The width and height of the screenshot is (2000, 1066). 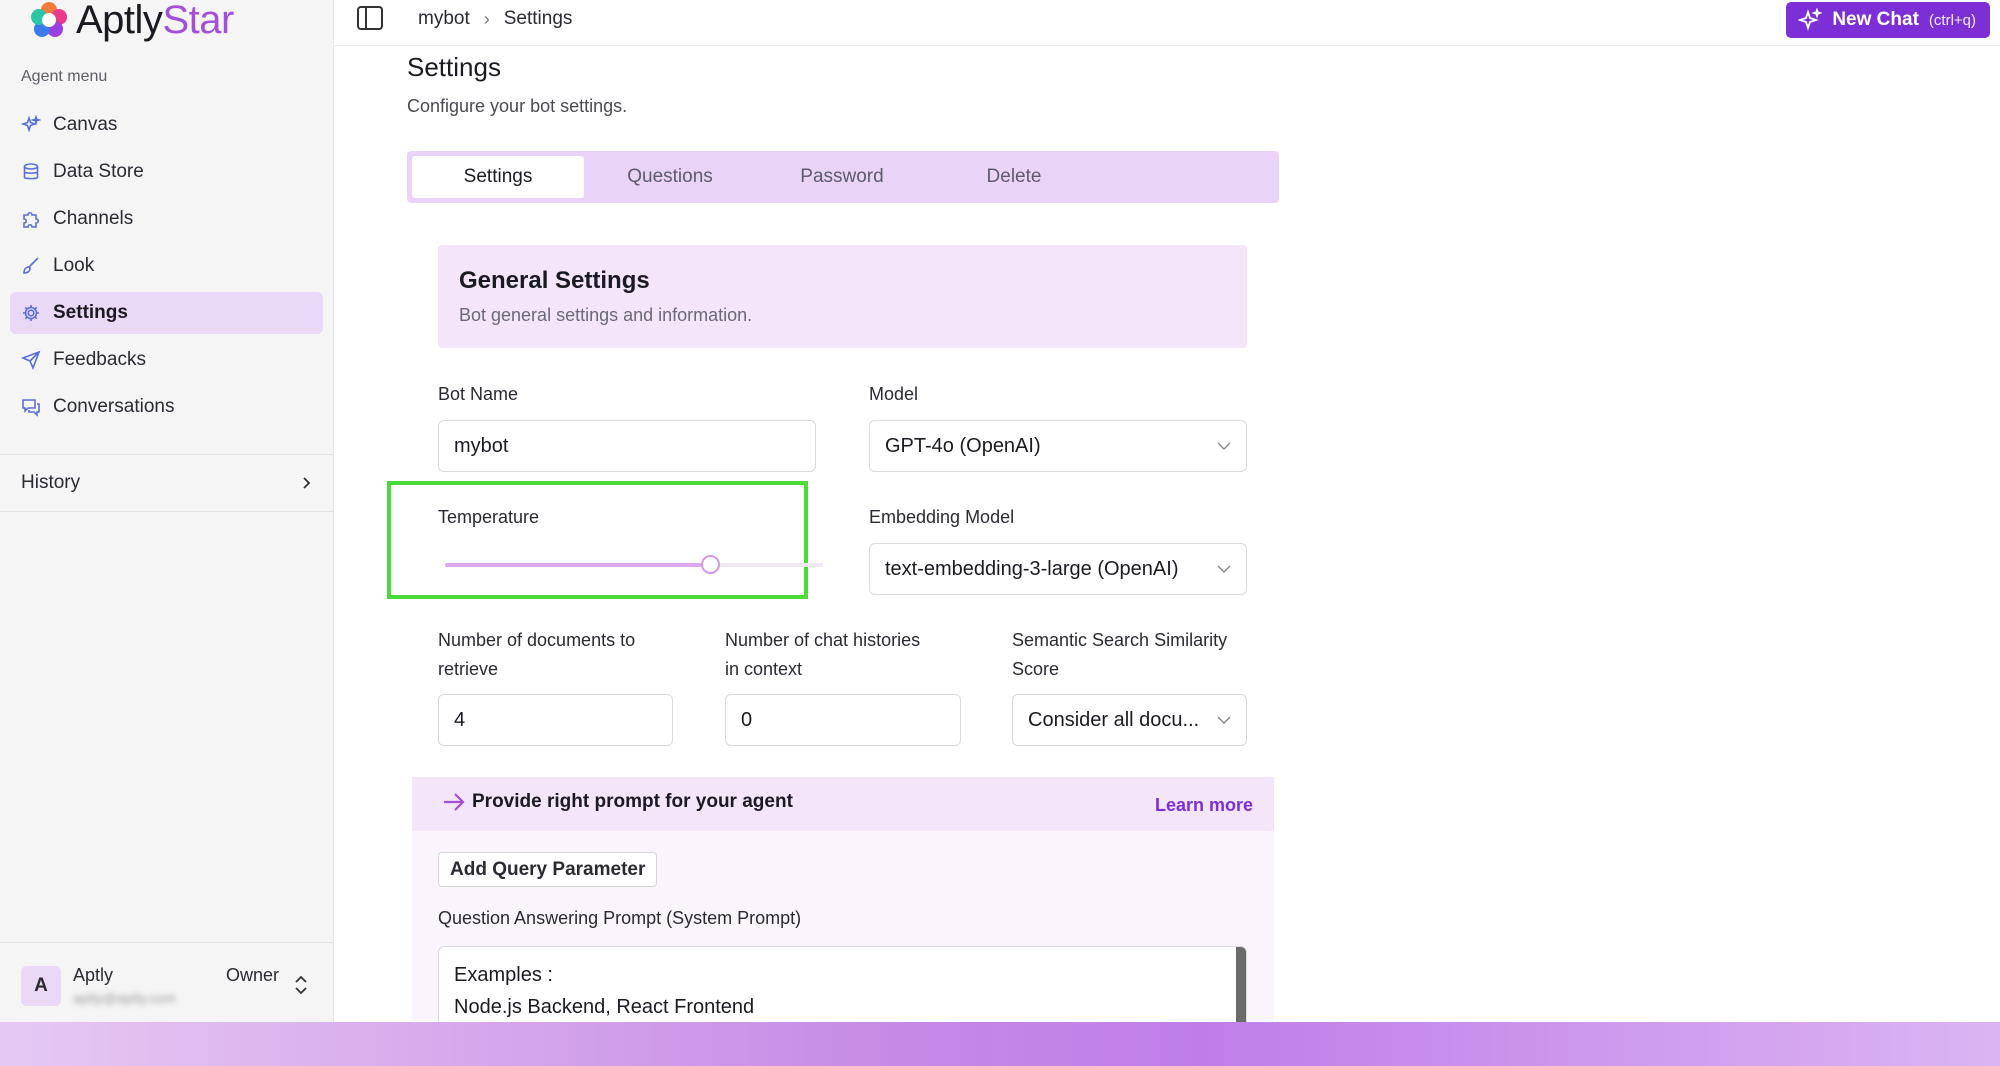 What do you see at coordinates (1000, 1044) in the screenshot?
I see `bottom-gradient-strip` at bounding box center [1000, 1044].